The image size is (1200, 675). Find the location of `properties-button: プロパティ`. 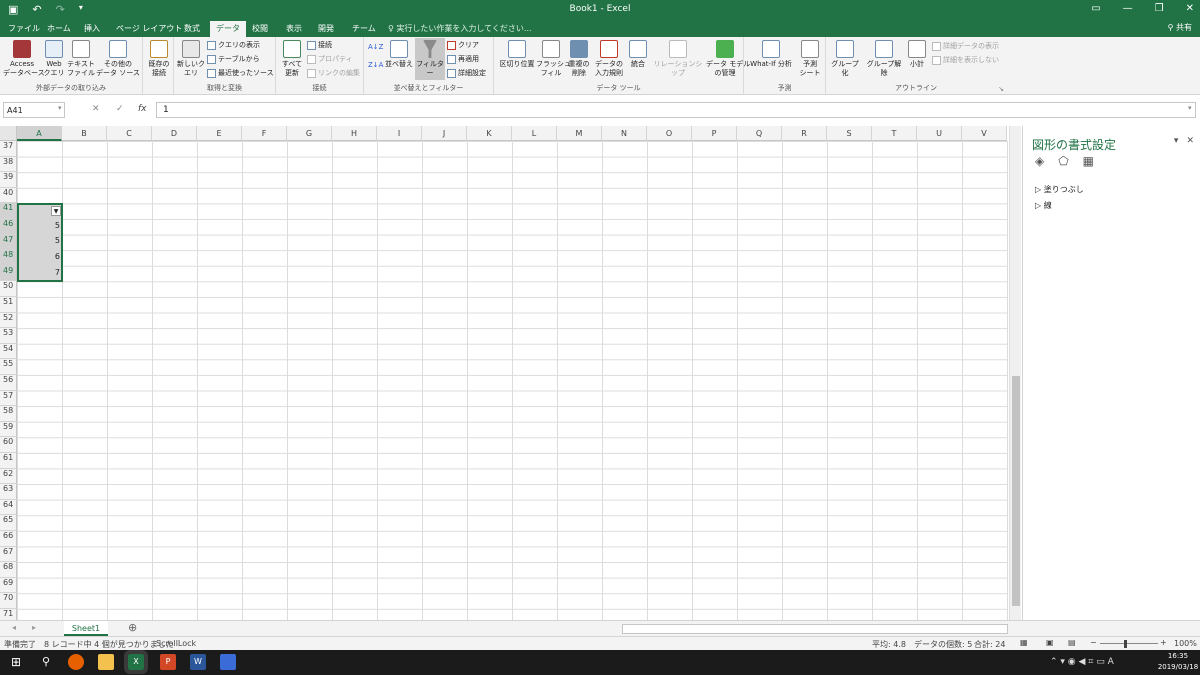

properties-button: プロパティ is located at coordinates (330, 59).